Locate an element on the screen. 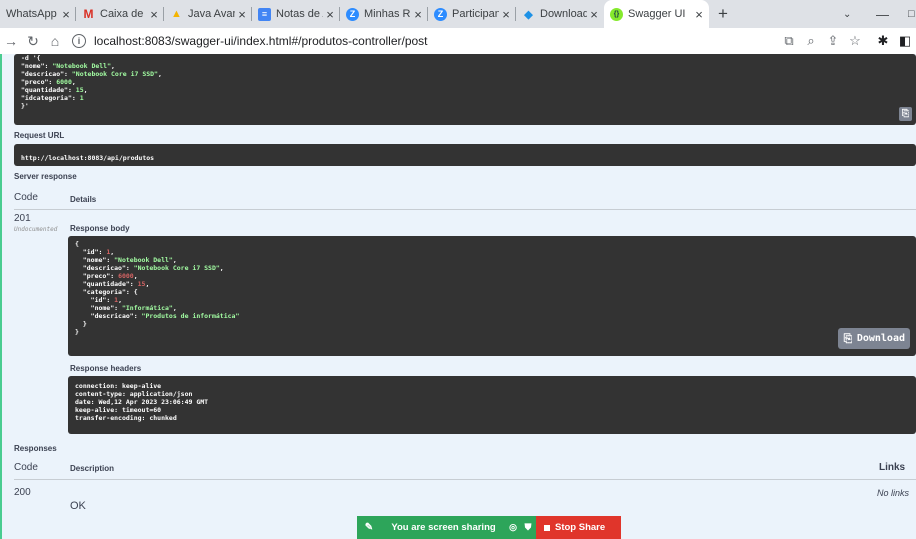 The width and height of the screenshot is (916, 539). header-line: transfer-encoding: chunked is located at coordinates (126, 418).